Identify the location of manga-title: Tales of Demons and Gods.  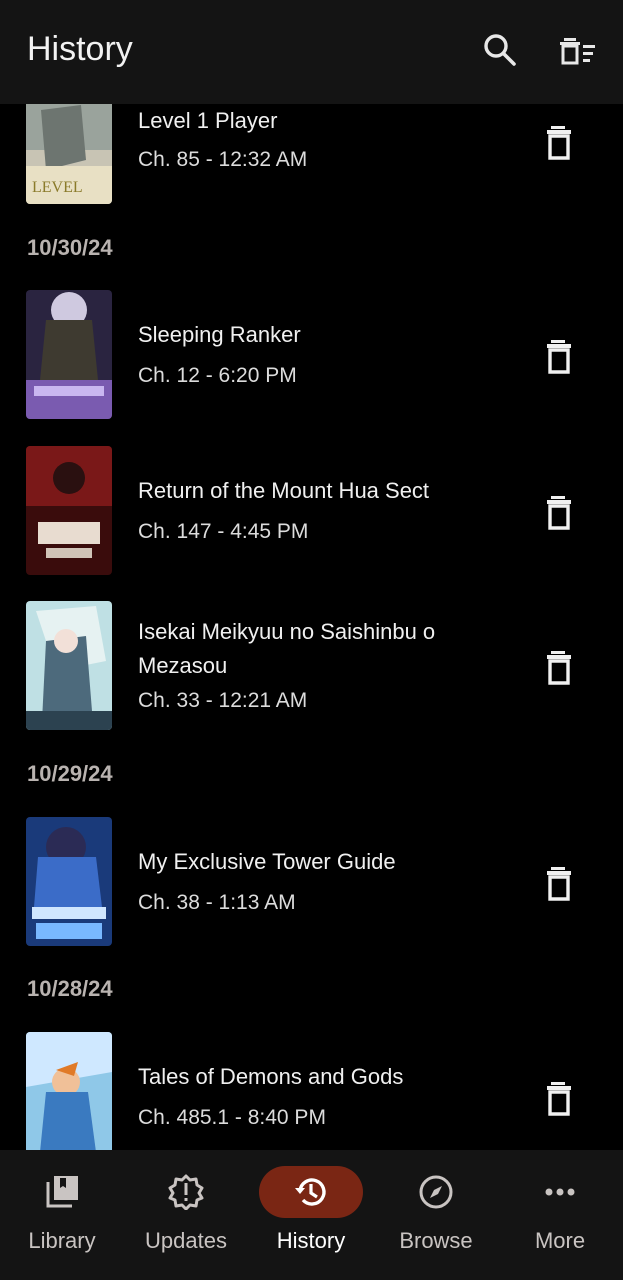
(271, 1076).